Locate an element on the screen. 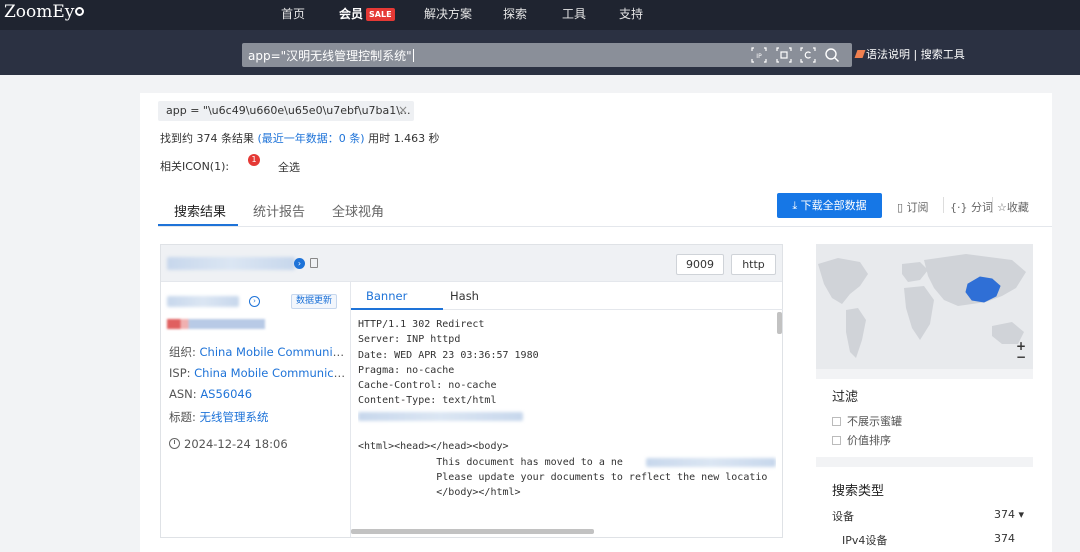 Image resolution: width=1080 pixels, height=552 pixels. related-icon-row: 相关ICON(1): 1 全选 is located at coordinates (290, 166).